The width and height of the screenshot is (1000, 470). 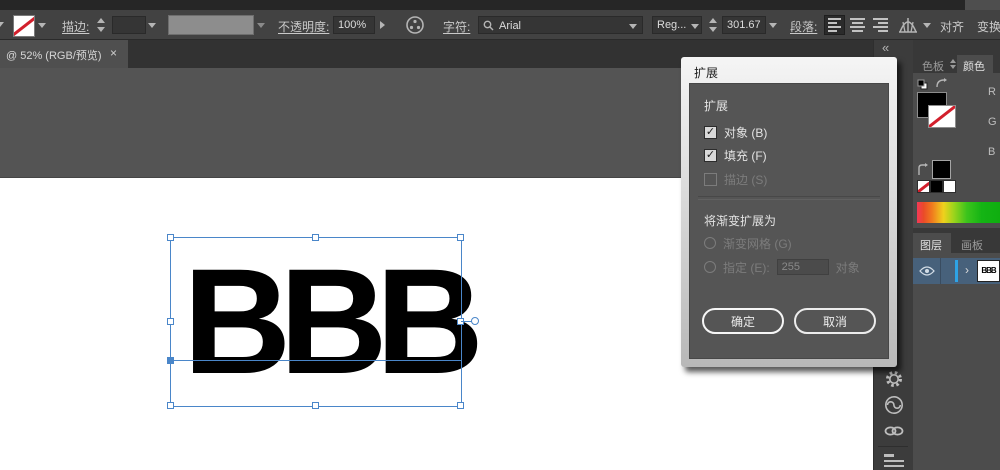 What do you see at coordinates (992, 92) in the screenshot?
I see `r-channel-label: R` at bounding box center [992, 92].